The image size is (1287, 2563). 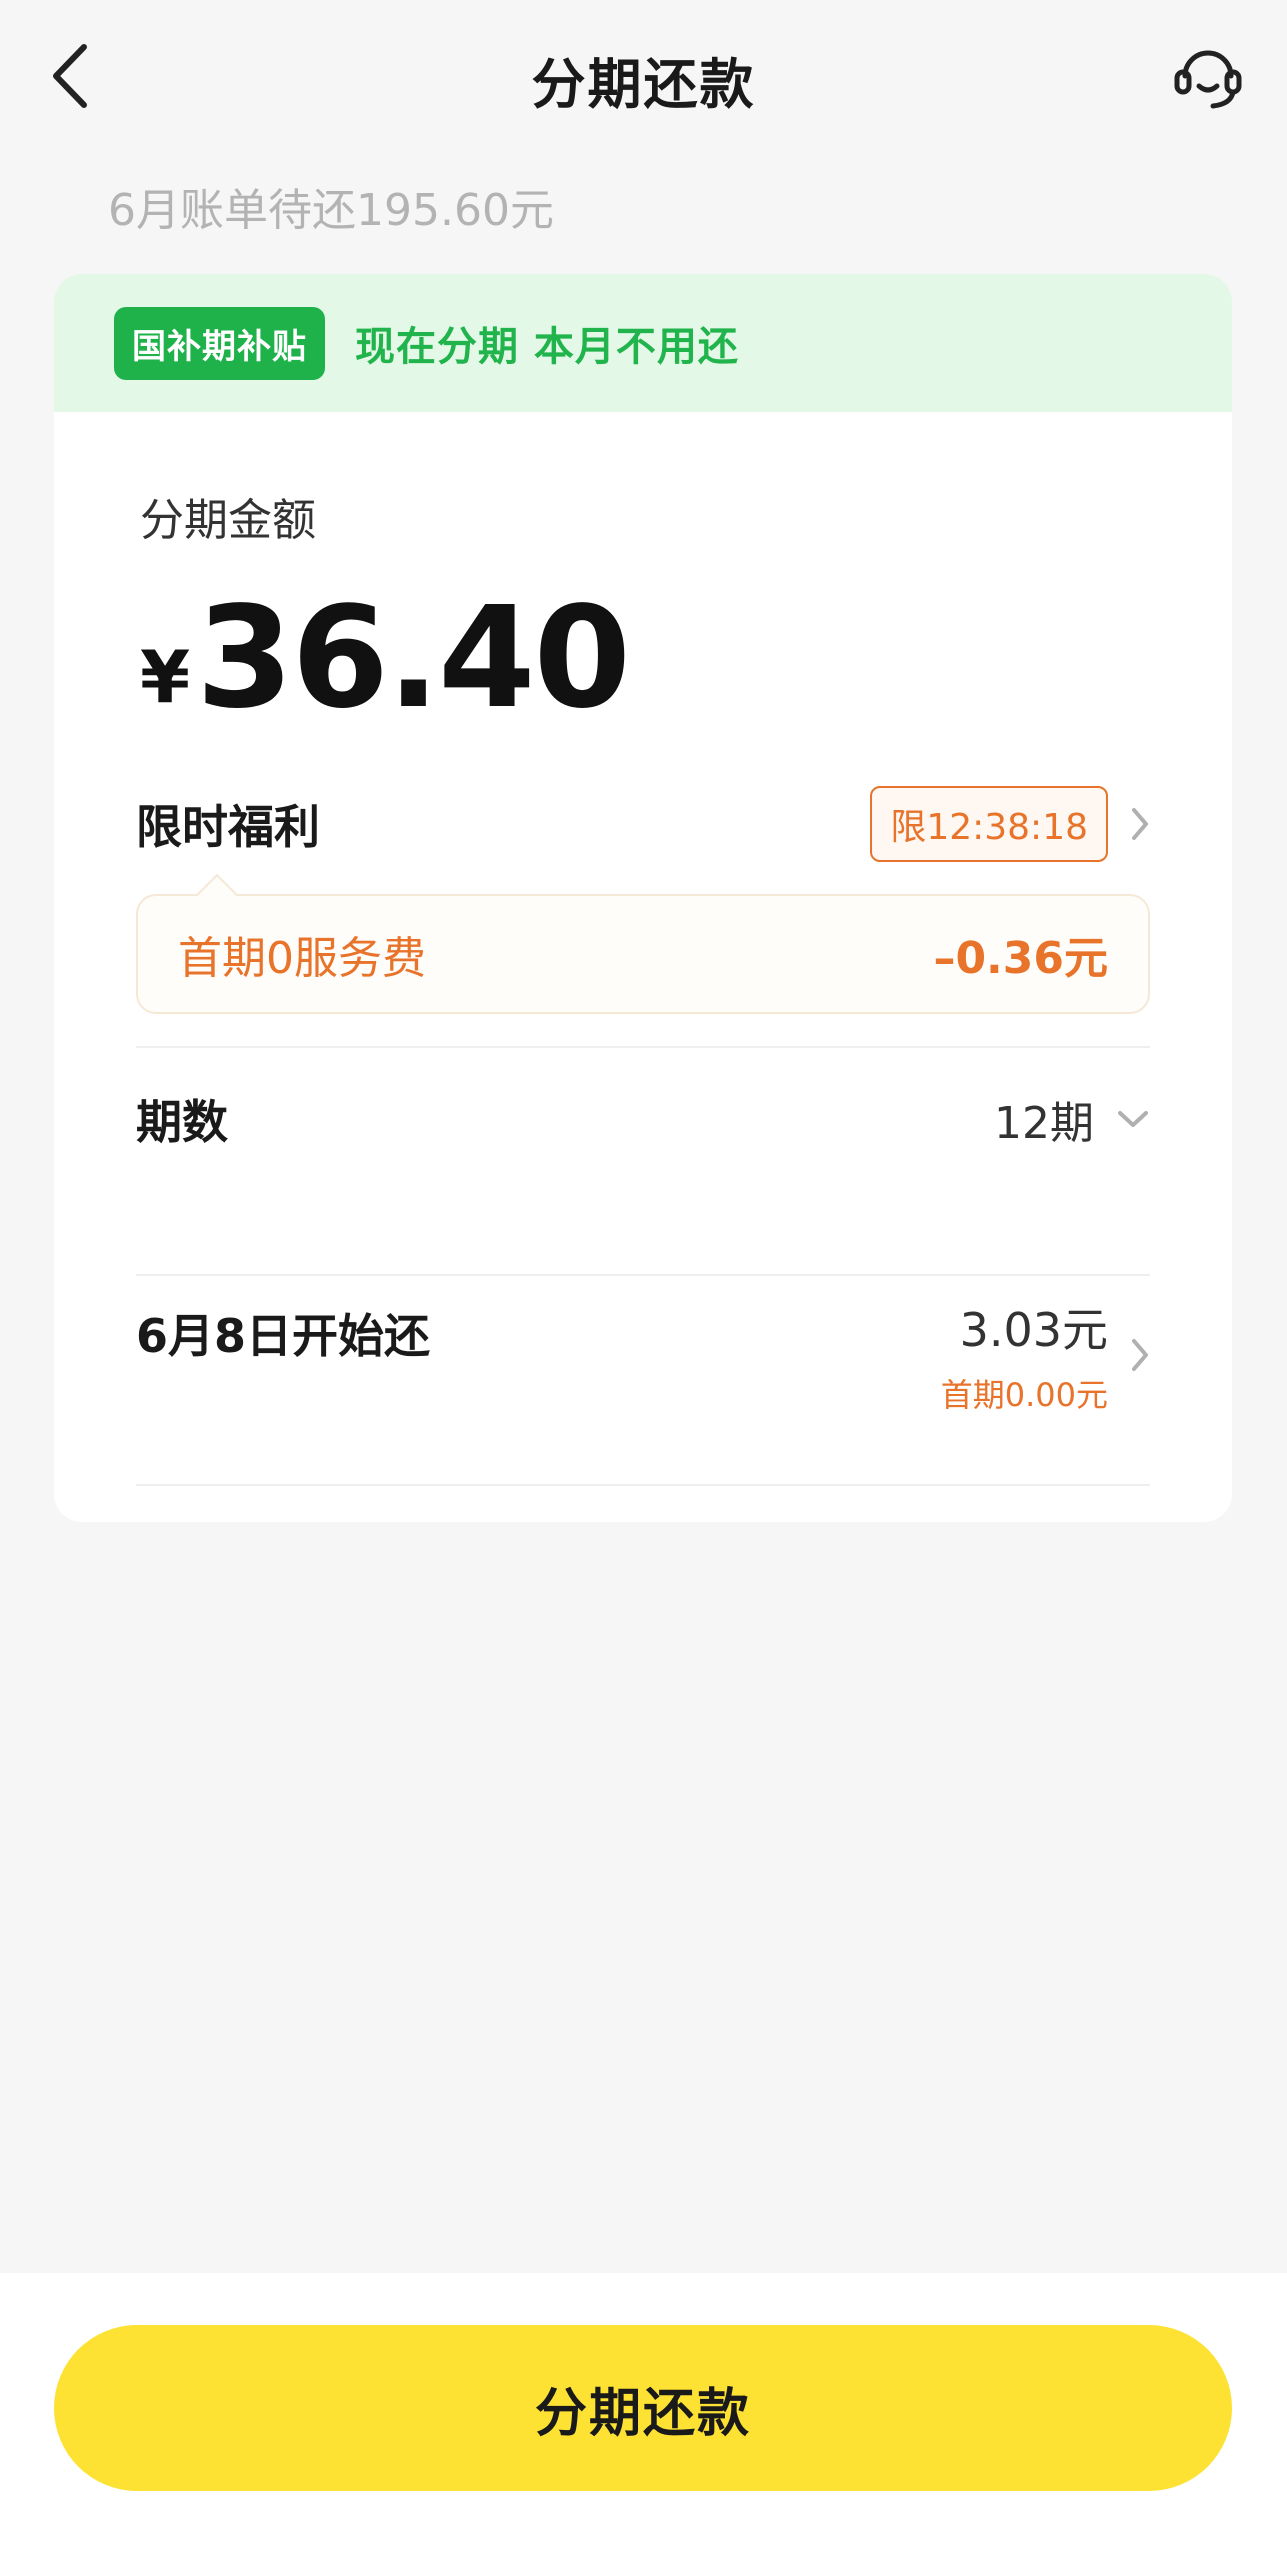 I want to click on benefit-item: 首期0服务费 –0.36元, so click(x=643, y=954).